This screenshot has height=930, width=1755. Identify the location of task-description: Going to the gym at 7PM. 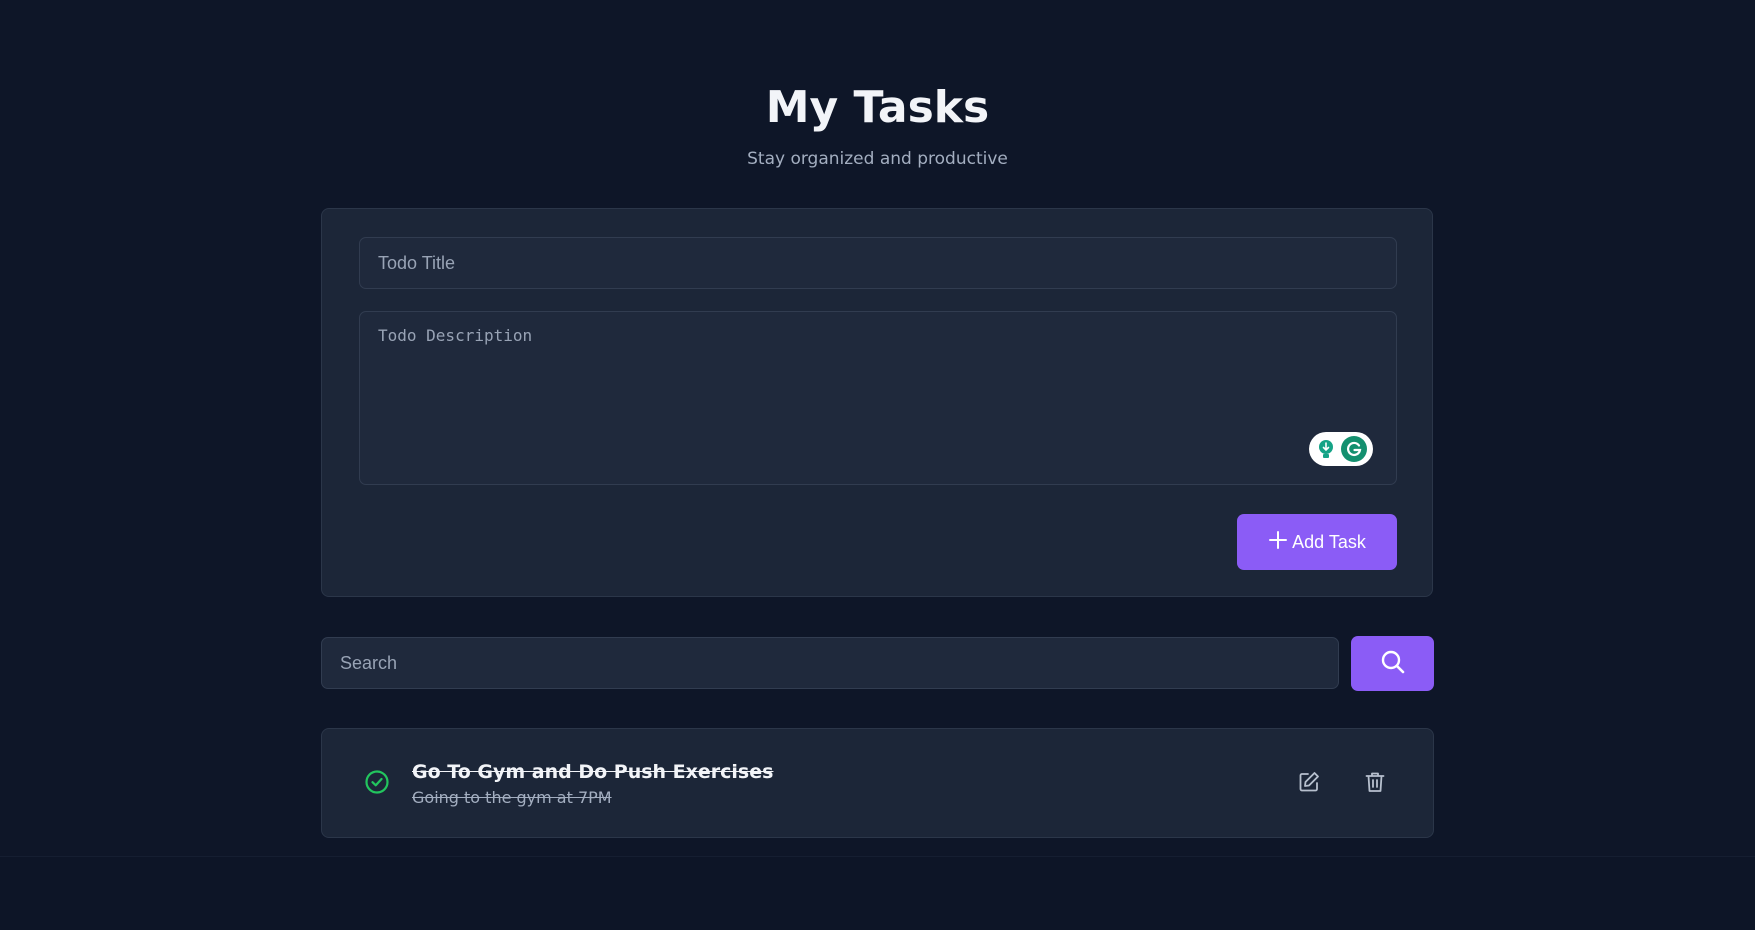
(512, 797).